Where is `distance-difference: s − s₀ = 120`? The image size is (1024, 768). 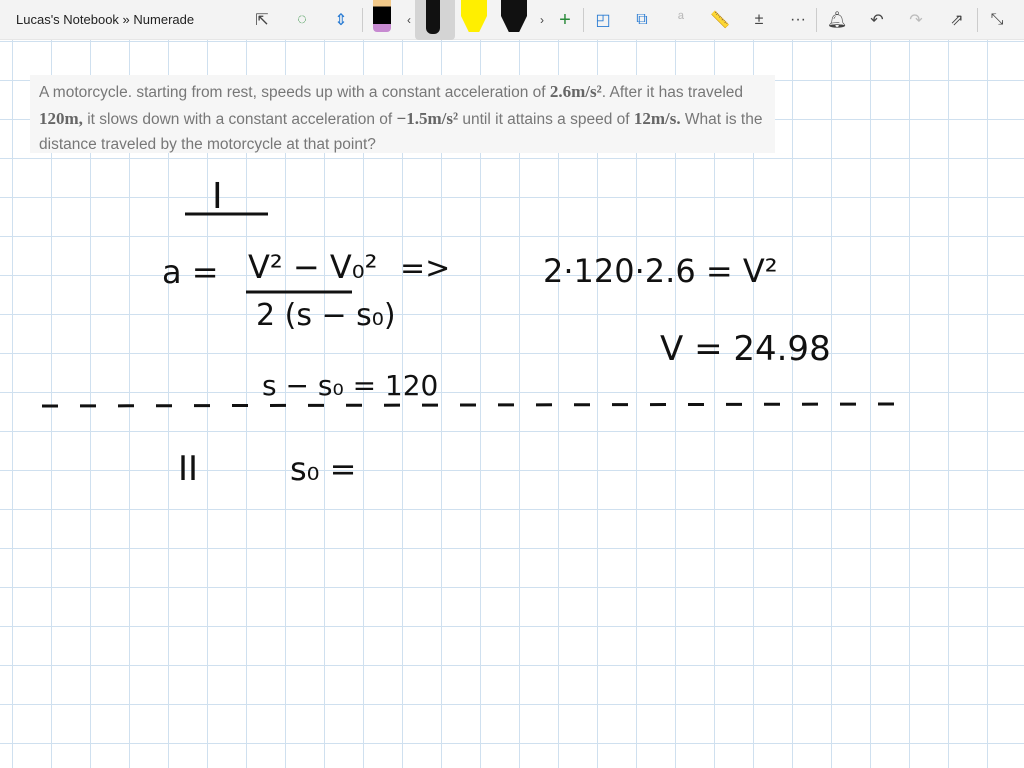
distance-difference: s − s₀ = 120 is located at coordinates (350, 385).